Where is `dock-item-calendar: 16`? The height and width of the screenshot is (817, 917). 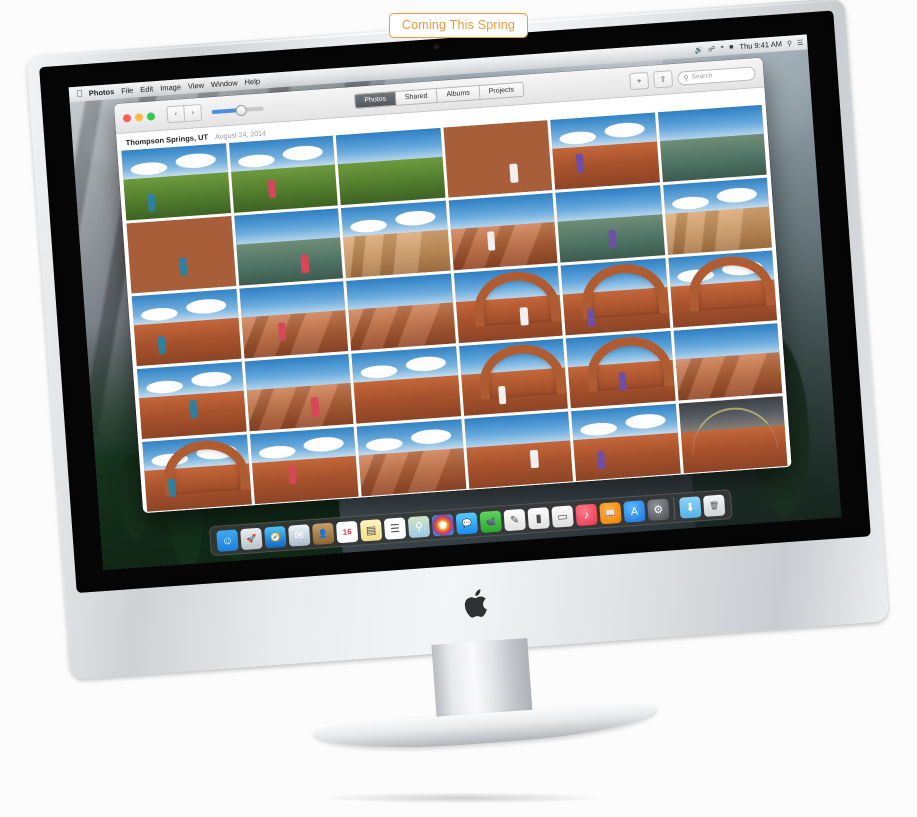
dock-item-calendar: 16 is located at coordinates (347, 532).